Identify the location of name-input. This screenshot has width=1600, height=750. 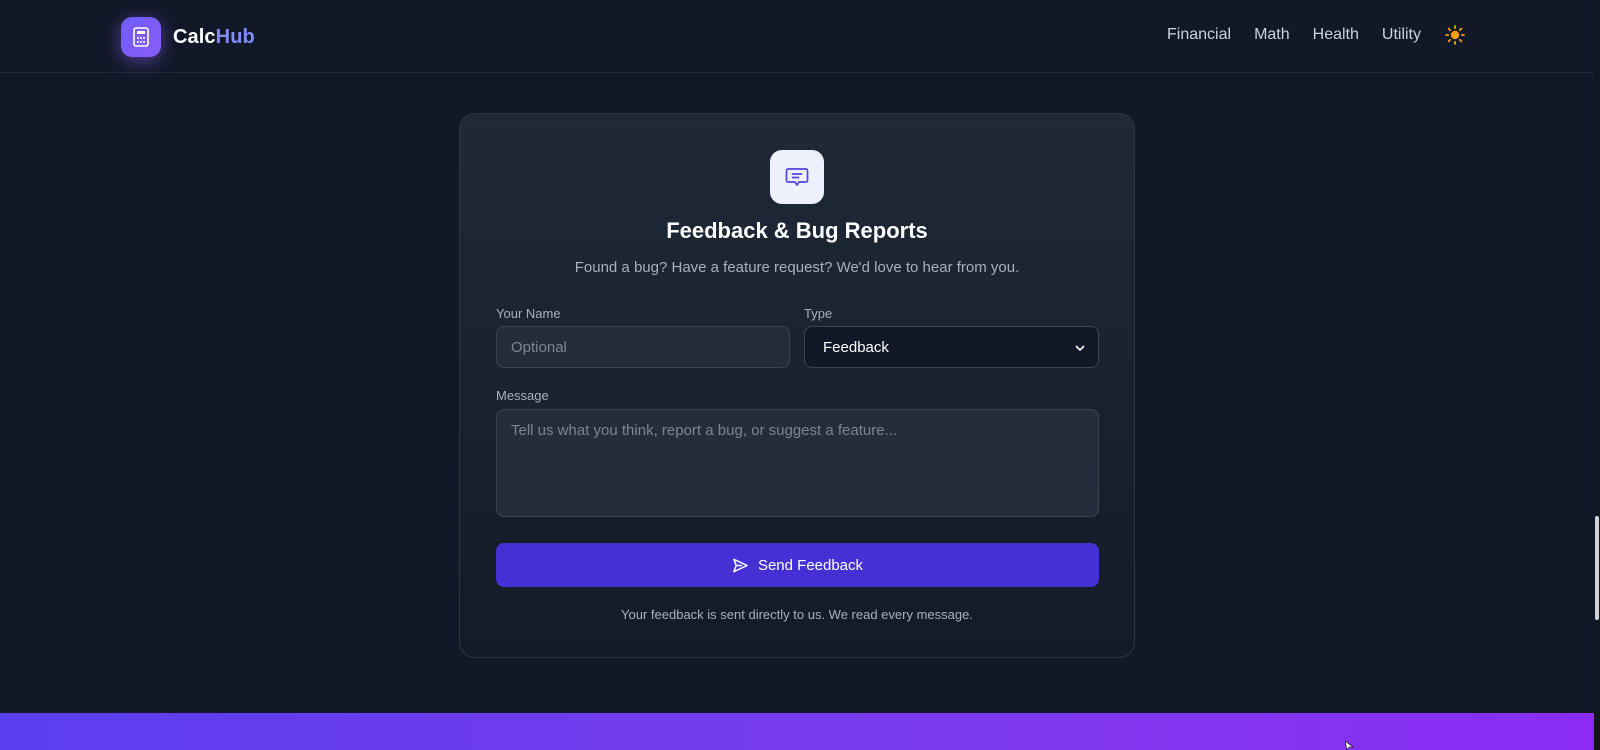
(643, 347).